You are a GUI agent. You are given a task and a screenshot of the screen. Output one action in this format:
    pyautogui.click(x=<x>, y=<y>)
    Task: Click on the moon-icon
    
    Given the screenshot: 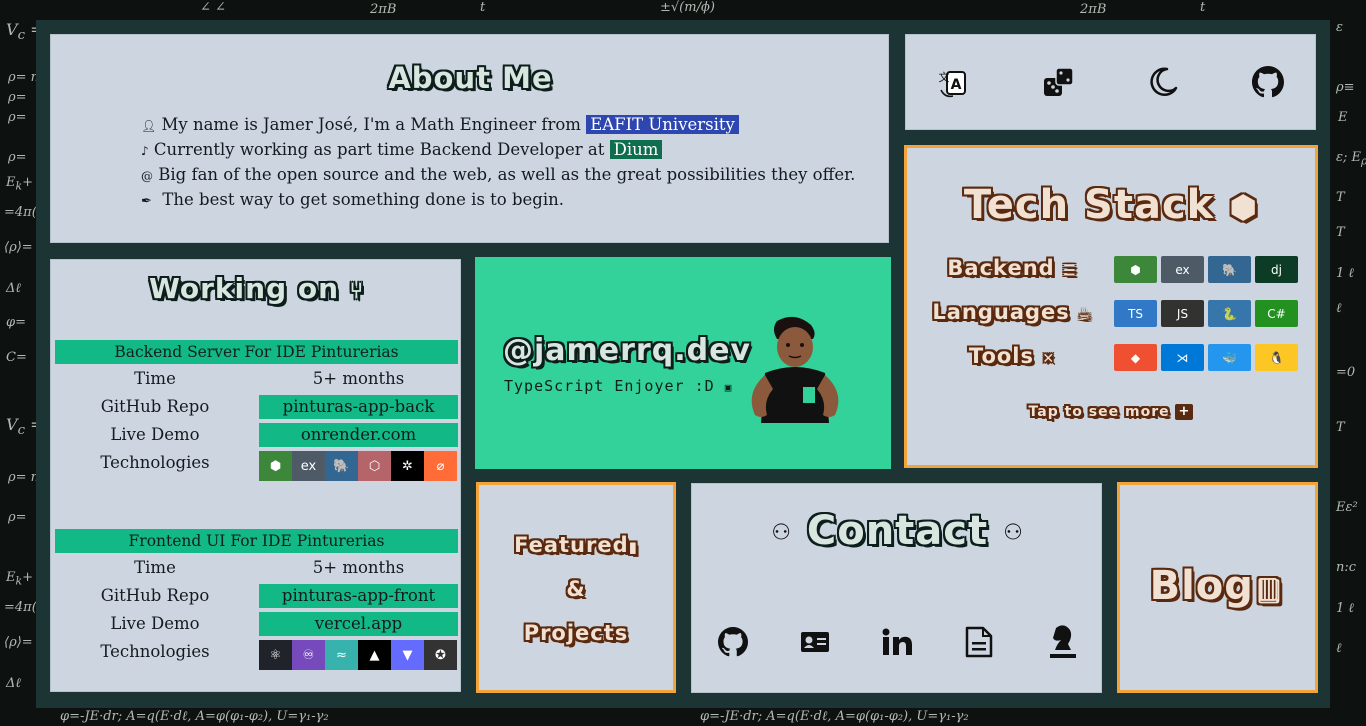 What is the action you would take?
    pyautogui.click(x=1163, y=82)
    